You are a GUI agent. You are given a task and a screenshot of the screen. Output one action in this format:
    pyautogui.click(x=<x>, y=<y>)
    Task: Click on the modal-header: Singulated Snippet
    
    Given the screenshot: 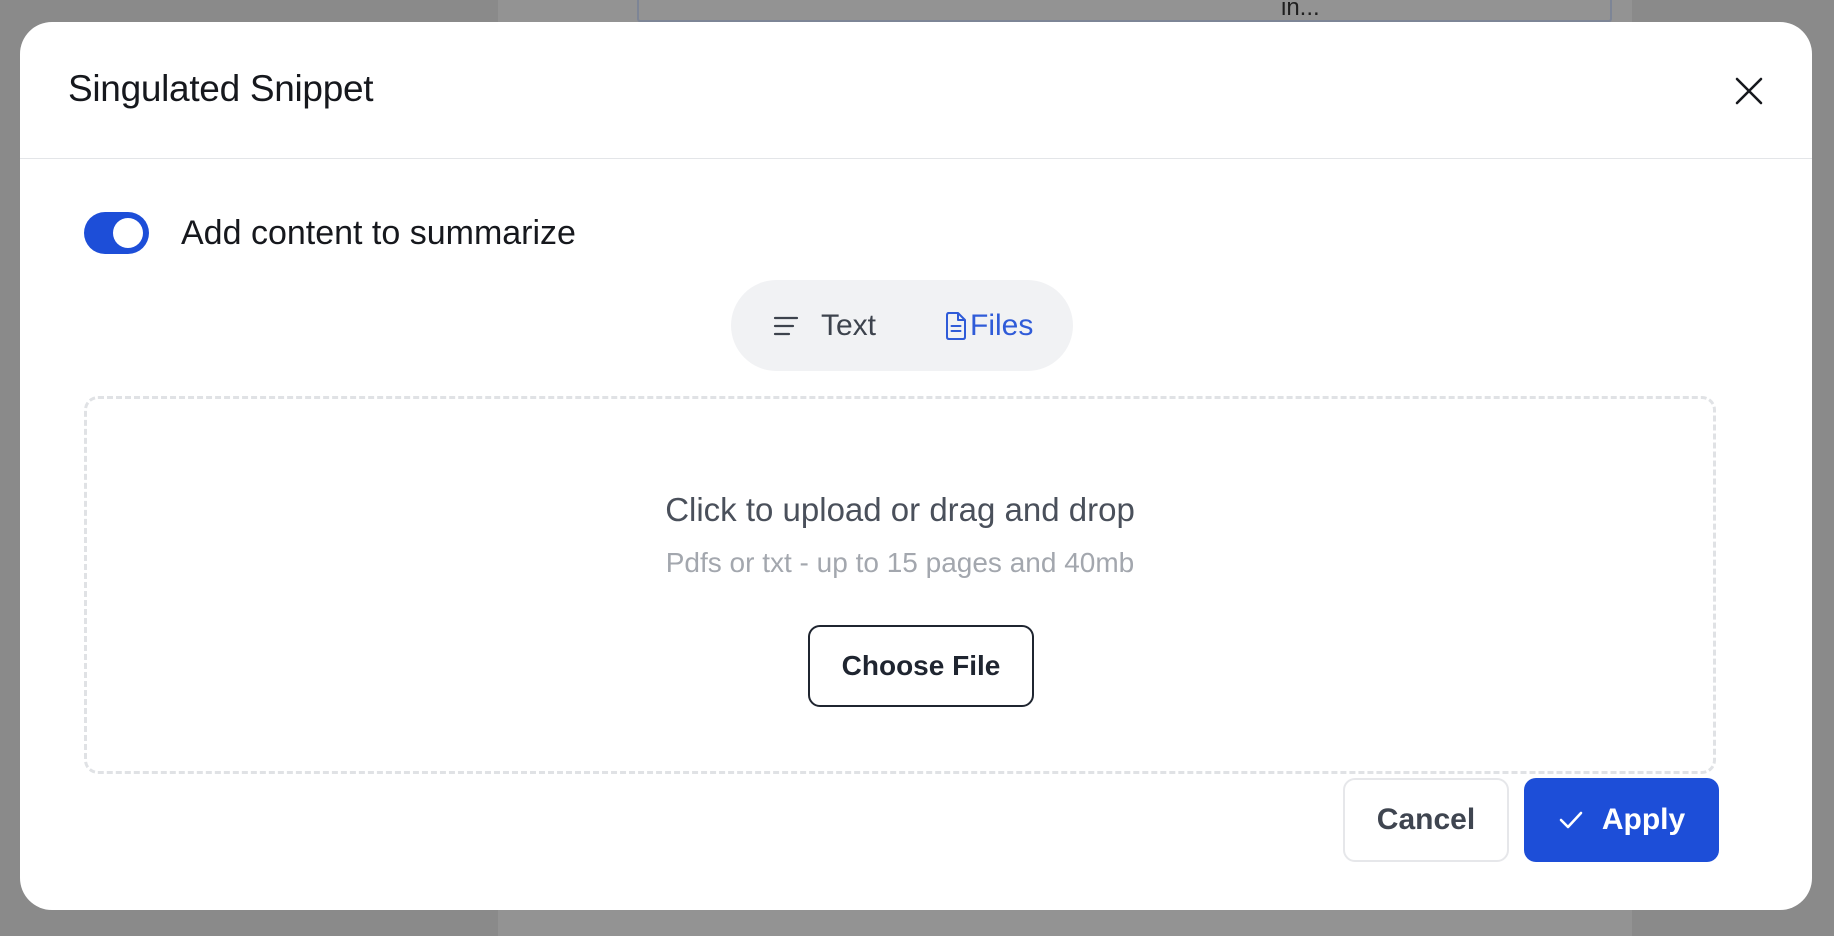 What is the action you would take?
    pyautogui.click(x=916, y=90)
    